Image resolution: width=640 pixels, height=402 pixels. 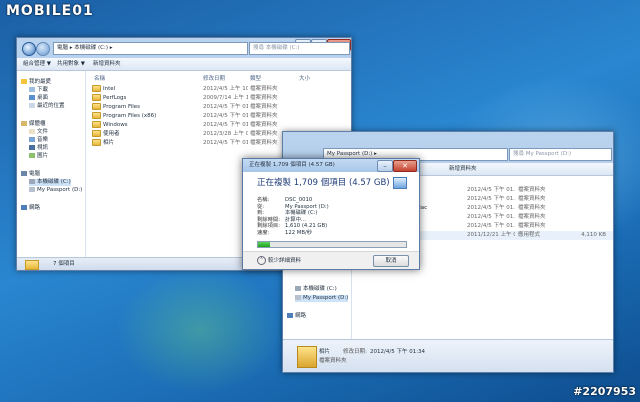 What do you see at coordinates (144, 89) in the screenshot?
I see `file-name-cell: Intel` at bounding box center [144, 89].